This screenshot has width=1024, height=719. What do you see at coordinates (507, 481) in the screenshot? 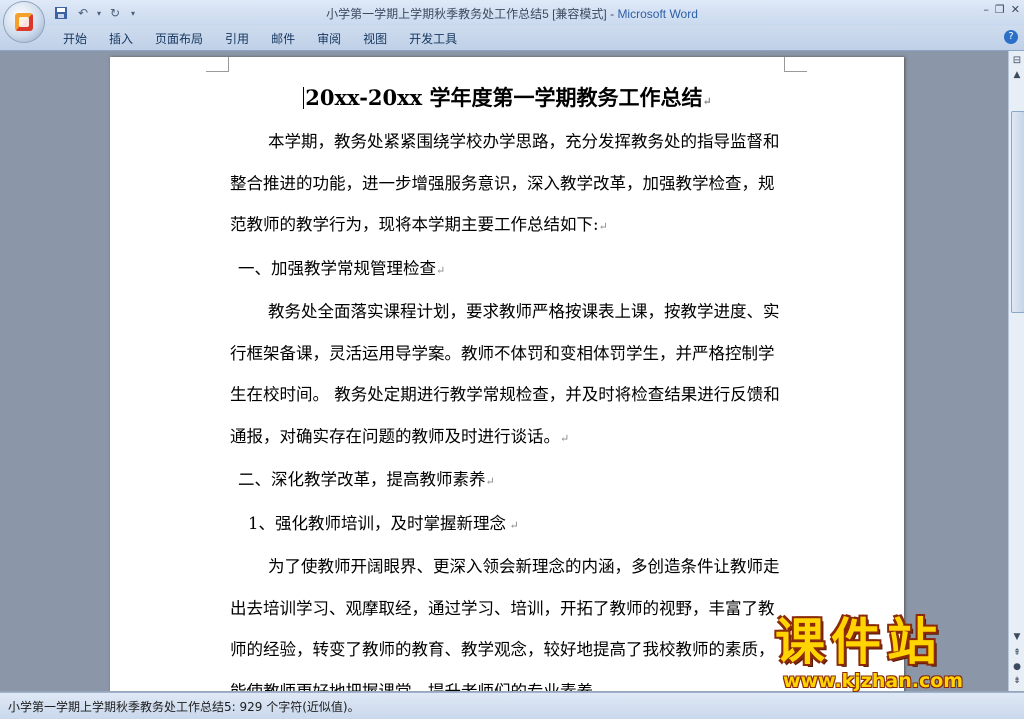
I see `section-heading-2: 二、深化教学改革，提高教师素养↵` at bounding box center [507, 481].